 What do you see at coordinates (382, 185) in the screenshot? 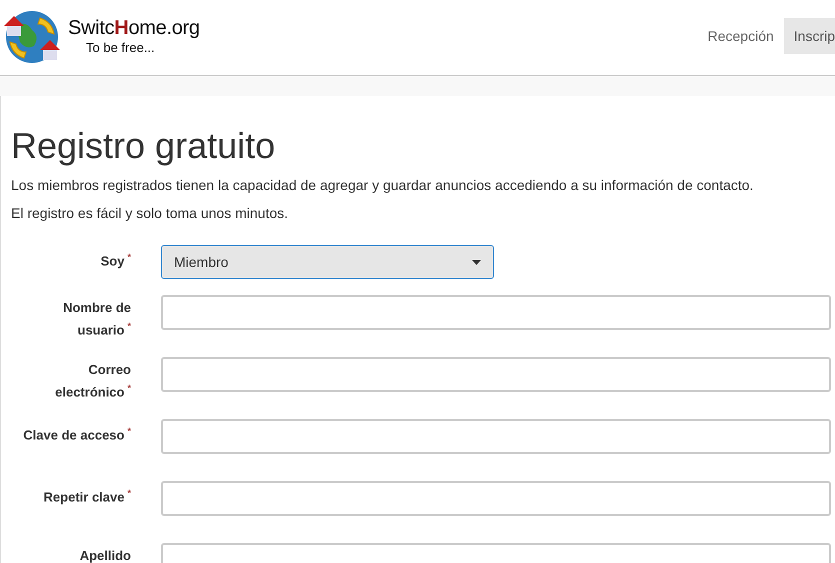
I see `intro-text: Los miembros registrados tienen la capacidad de agregar y guardar anuncios accediendo a su información de contacto.` at bounding box center [382, 185].